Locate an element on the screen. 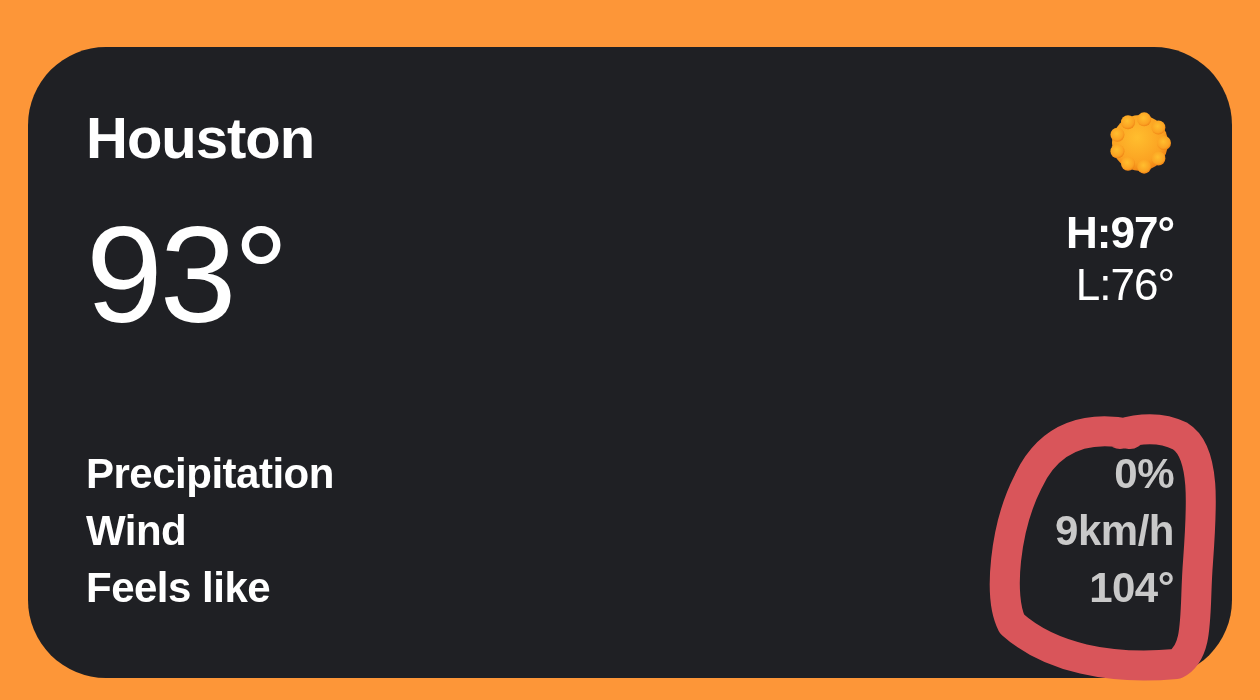 The width and height of the screenshot is (1260, 700). high-temperature: H:97° is located at coordinates (1120, 233).